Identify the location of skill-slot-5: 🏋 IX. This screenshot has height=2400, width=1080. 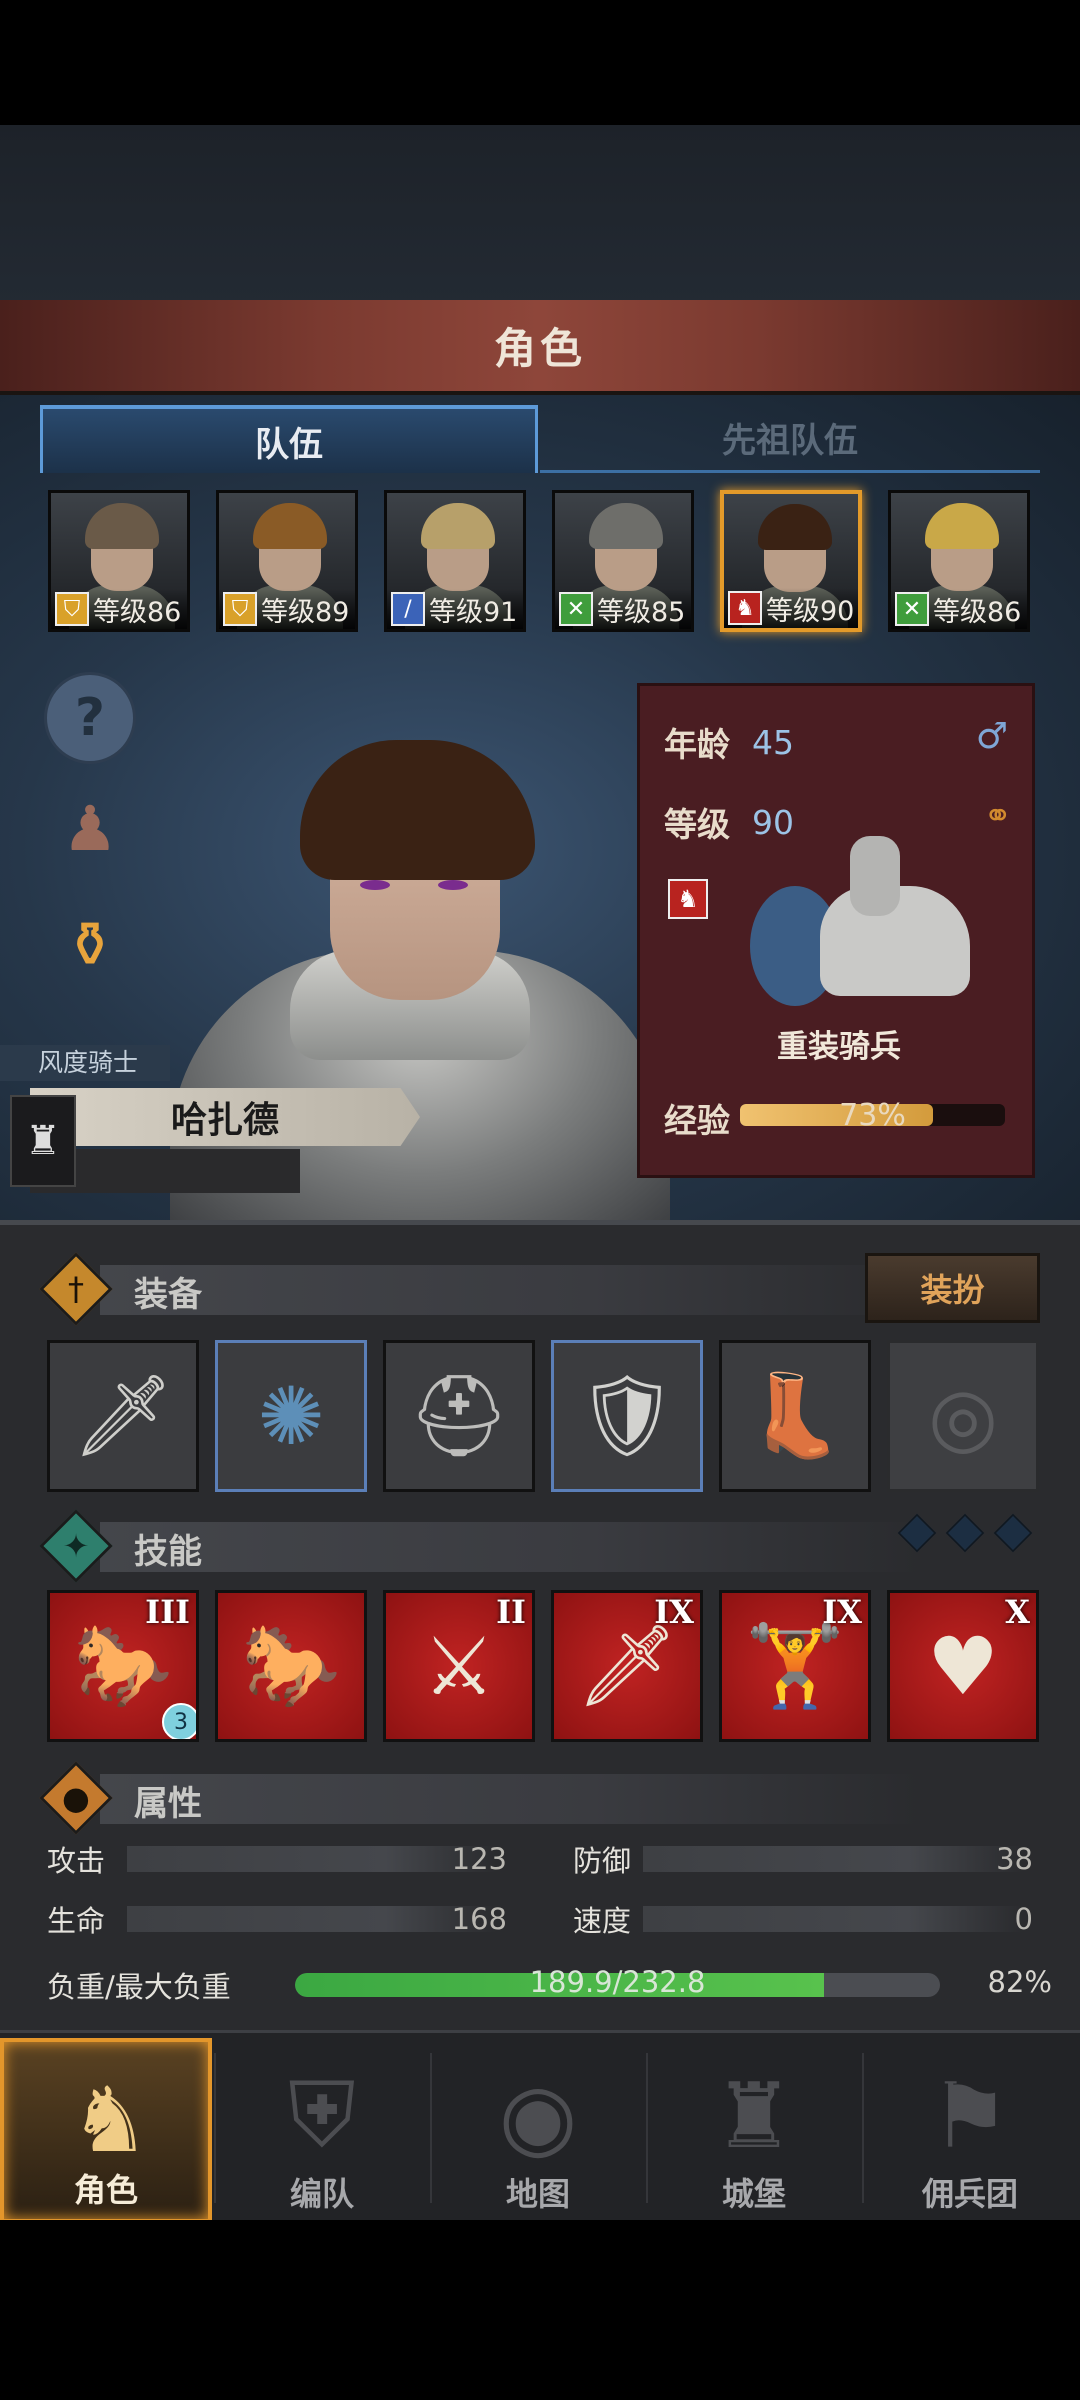
(795, 1666).